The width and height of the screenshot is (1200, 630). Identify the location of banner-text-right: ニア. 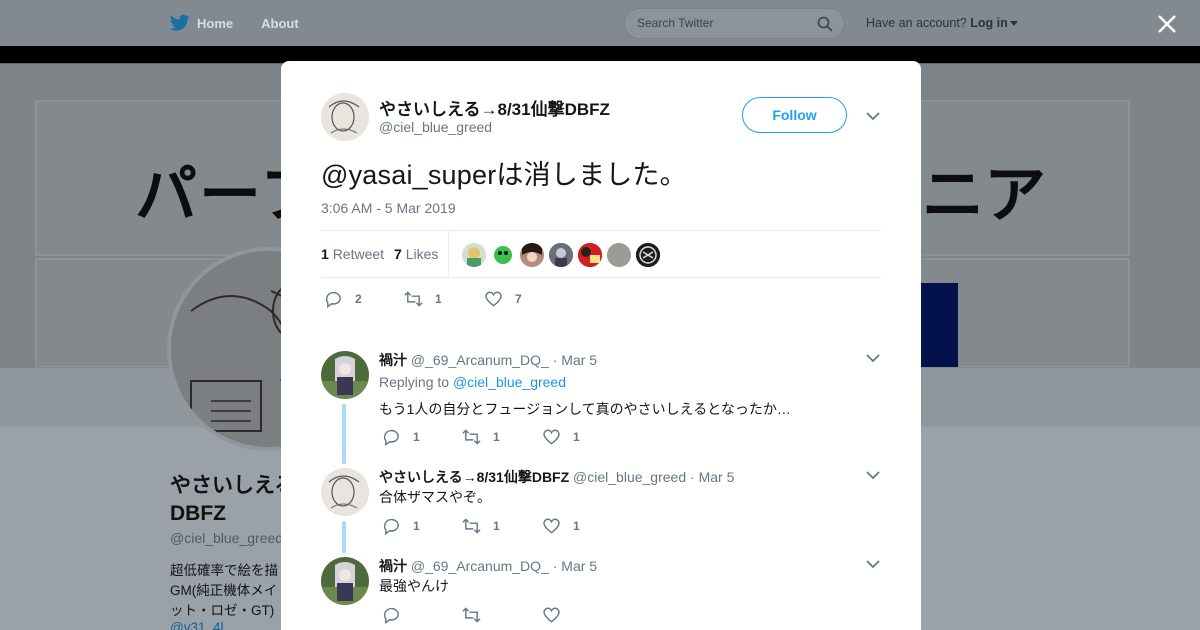
(984, 195).